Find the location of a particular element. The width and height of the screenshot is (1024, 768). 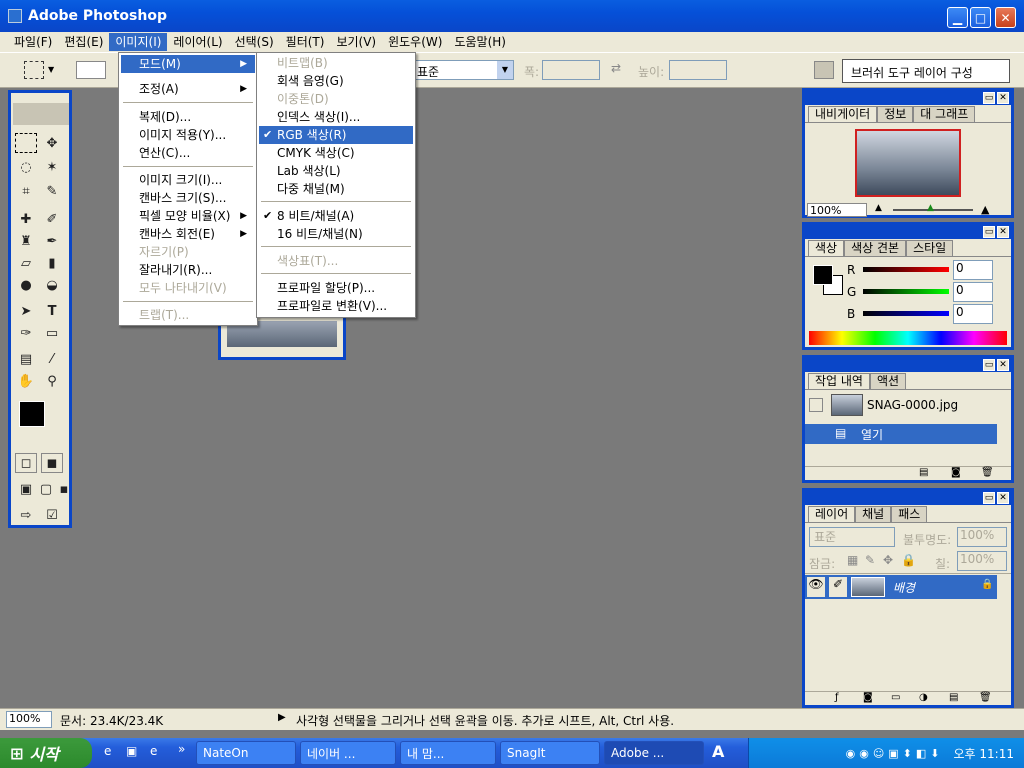

color-ramp is located at coordinates (908, 338).